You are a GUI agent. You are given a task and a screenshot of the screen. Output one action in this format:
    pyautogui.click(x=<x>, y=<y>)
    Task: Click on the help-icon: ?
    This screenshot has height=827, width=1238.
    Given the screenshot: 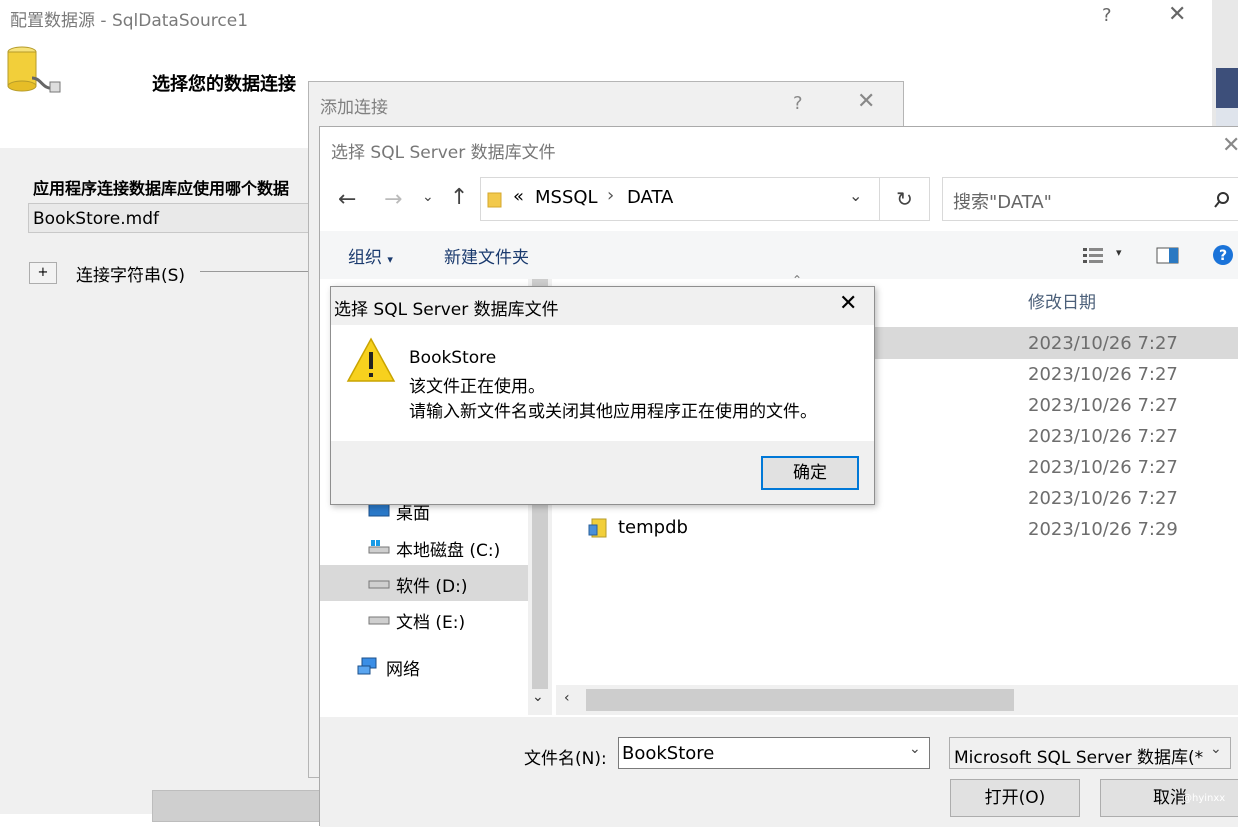 What is the action you would take?
    pyautogui.click(x=1223, y=255)
    